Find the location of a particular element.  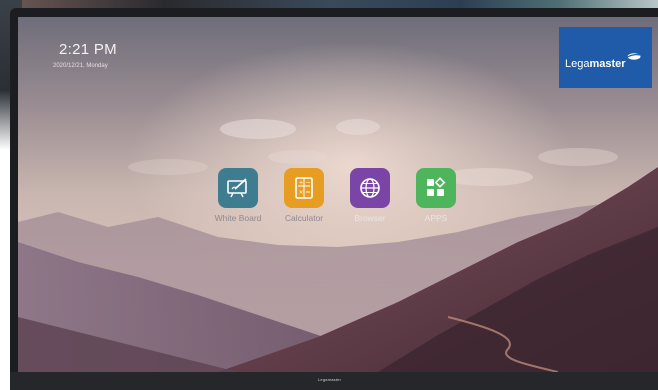

app-apps: APPS is located at coordinates (436, 195).